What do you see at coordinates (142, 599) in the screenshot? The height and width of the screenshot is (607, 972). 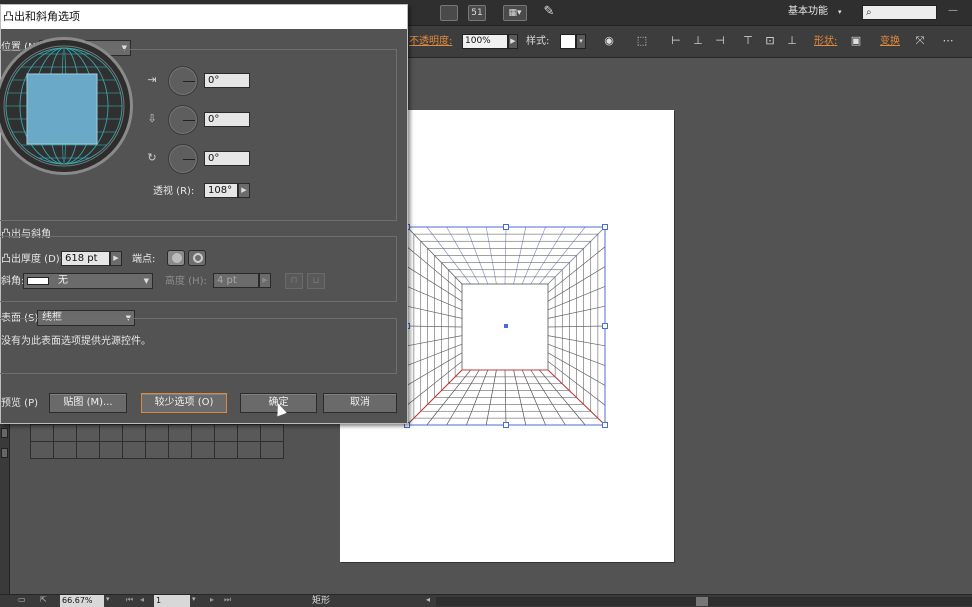 I see `prev-page-icon: ◂` at bounding box center [142, 599].